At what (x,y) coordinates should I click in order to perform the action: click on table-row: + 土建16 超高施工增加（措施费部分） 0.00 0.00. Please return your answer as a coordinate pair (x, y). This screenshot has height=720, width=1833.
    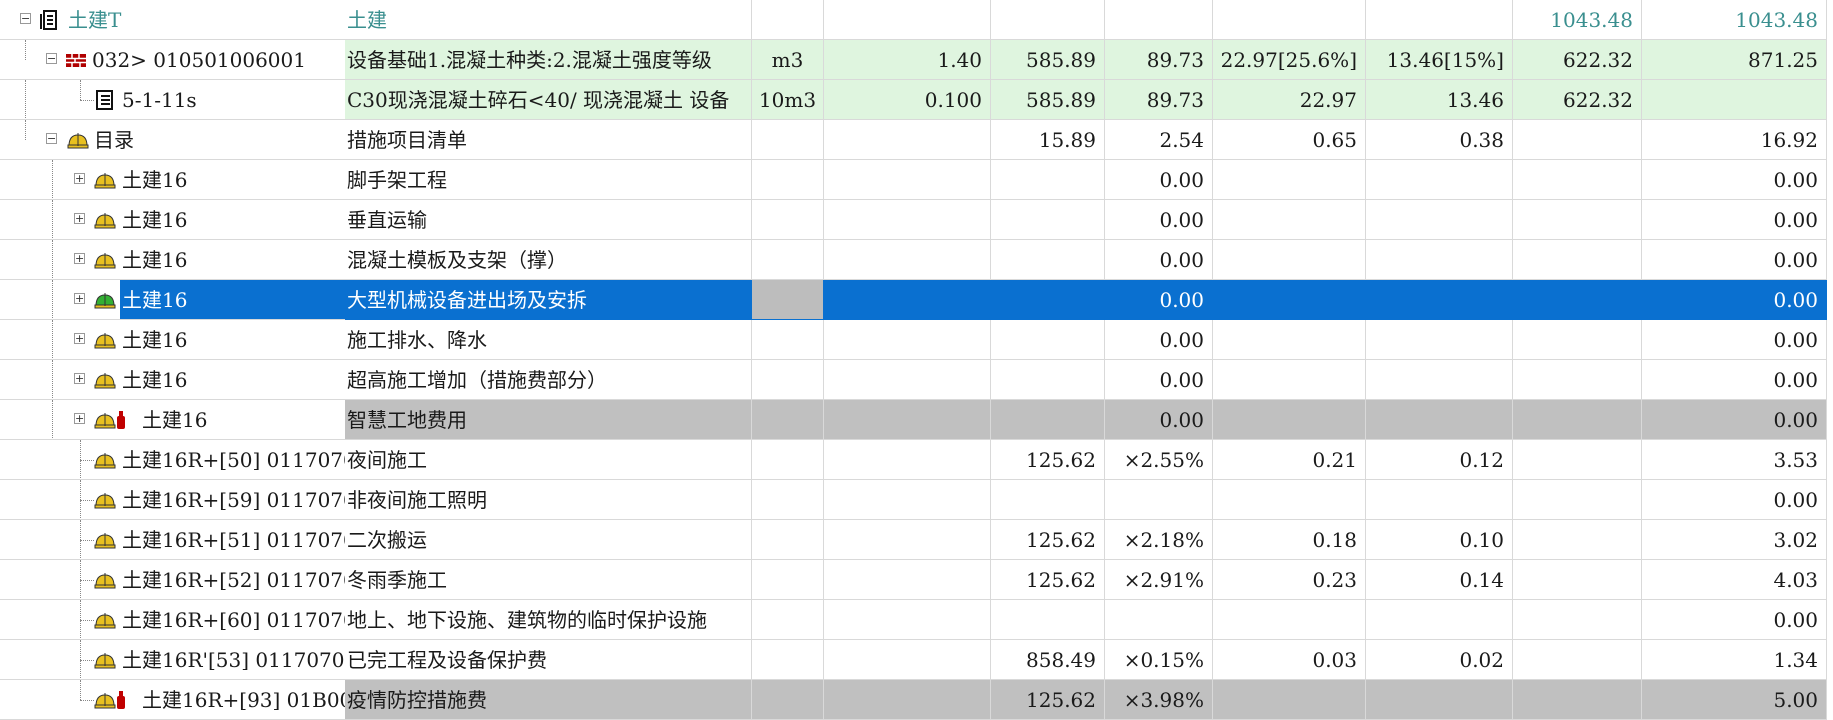
    Looking at the image, I should click on (916, 380).